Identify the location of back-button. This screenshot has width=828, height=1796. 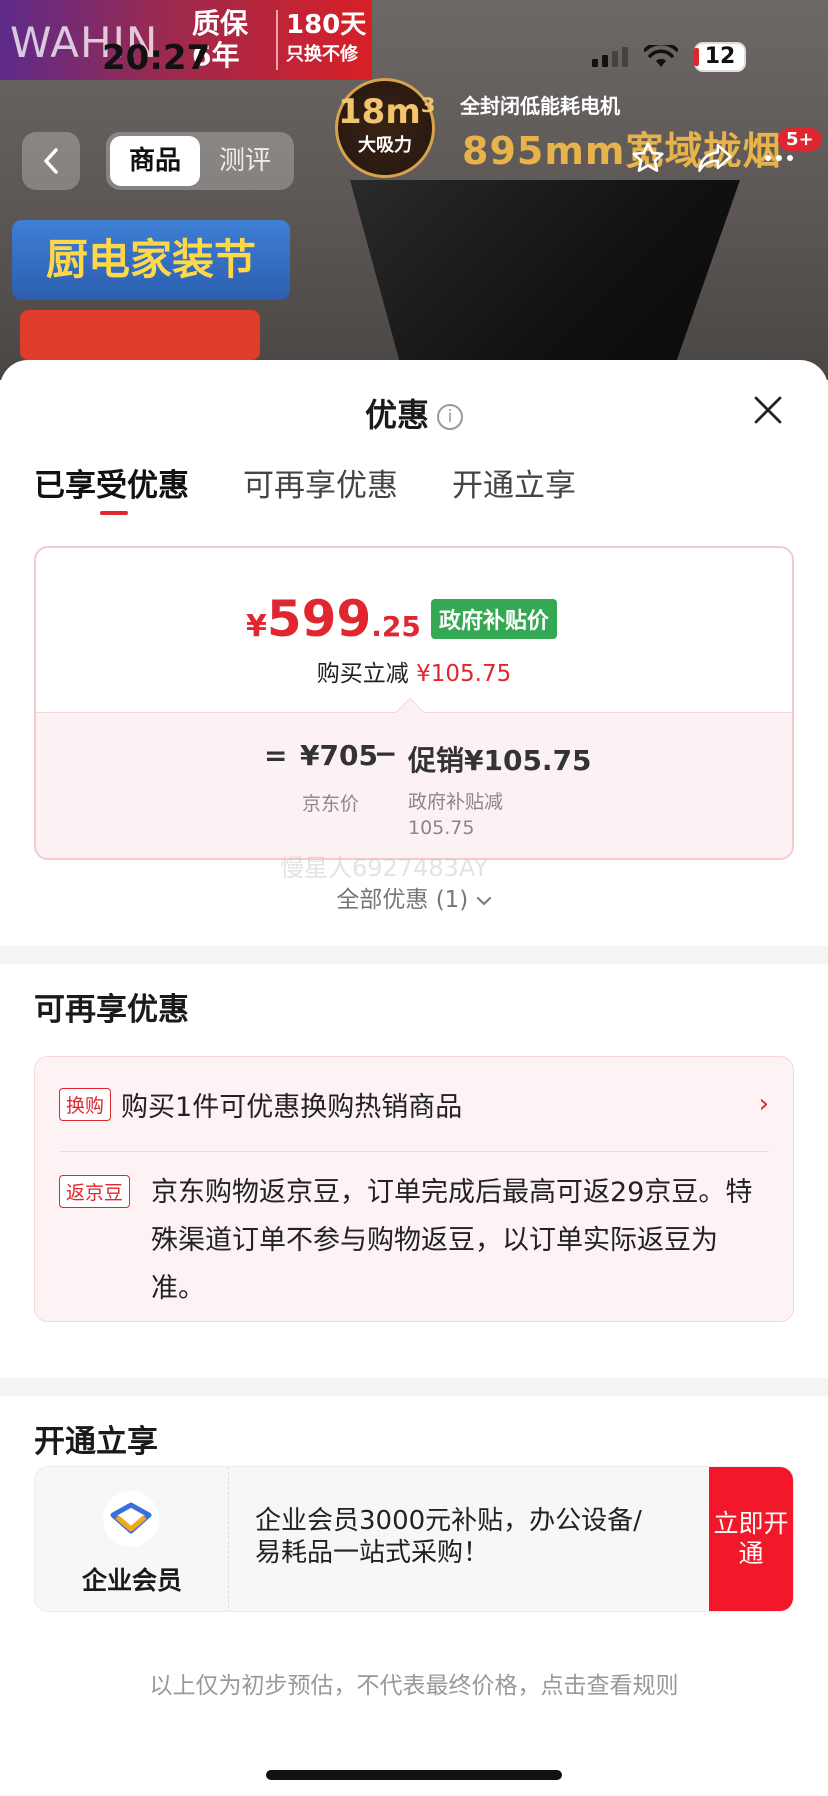
(51, 161).